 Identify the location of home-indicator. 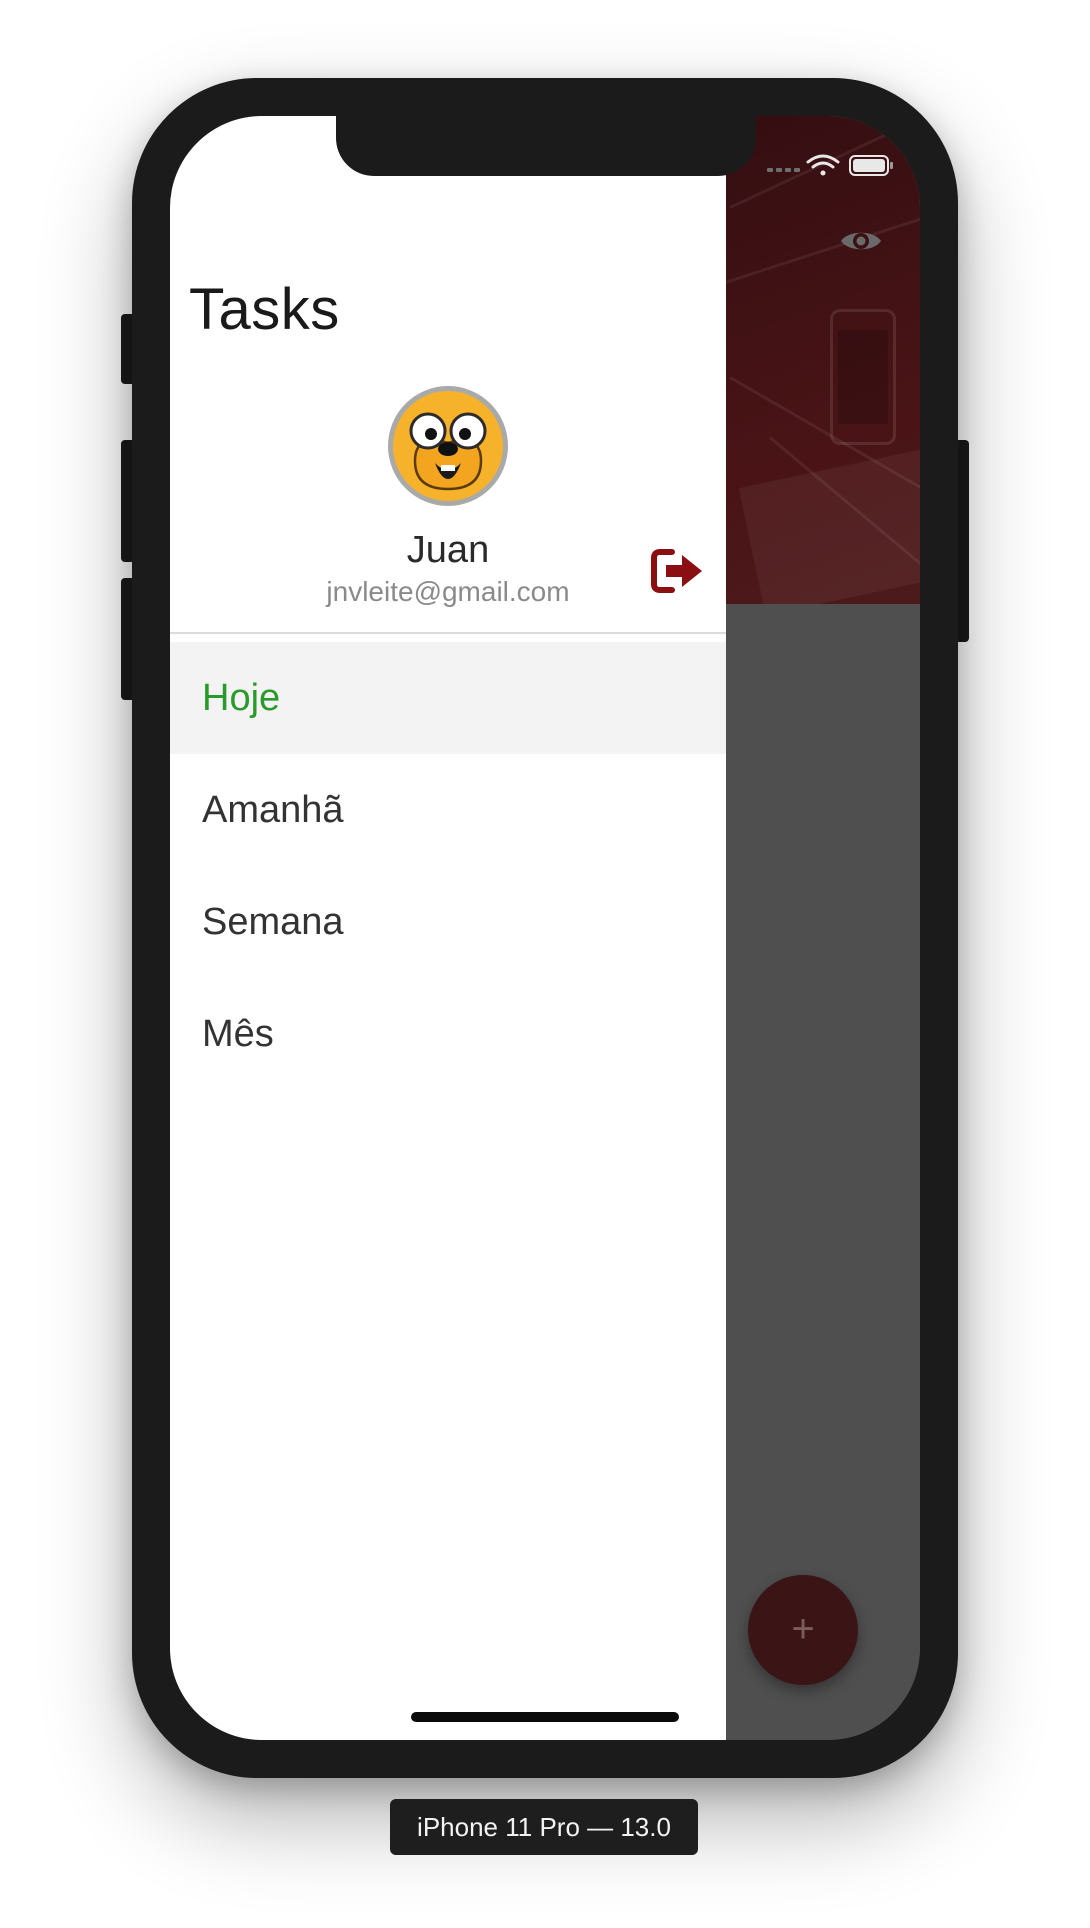
(545, 1717).